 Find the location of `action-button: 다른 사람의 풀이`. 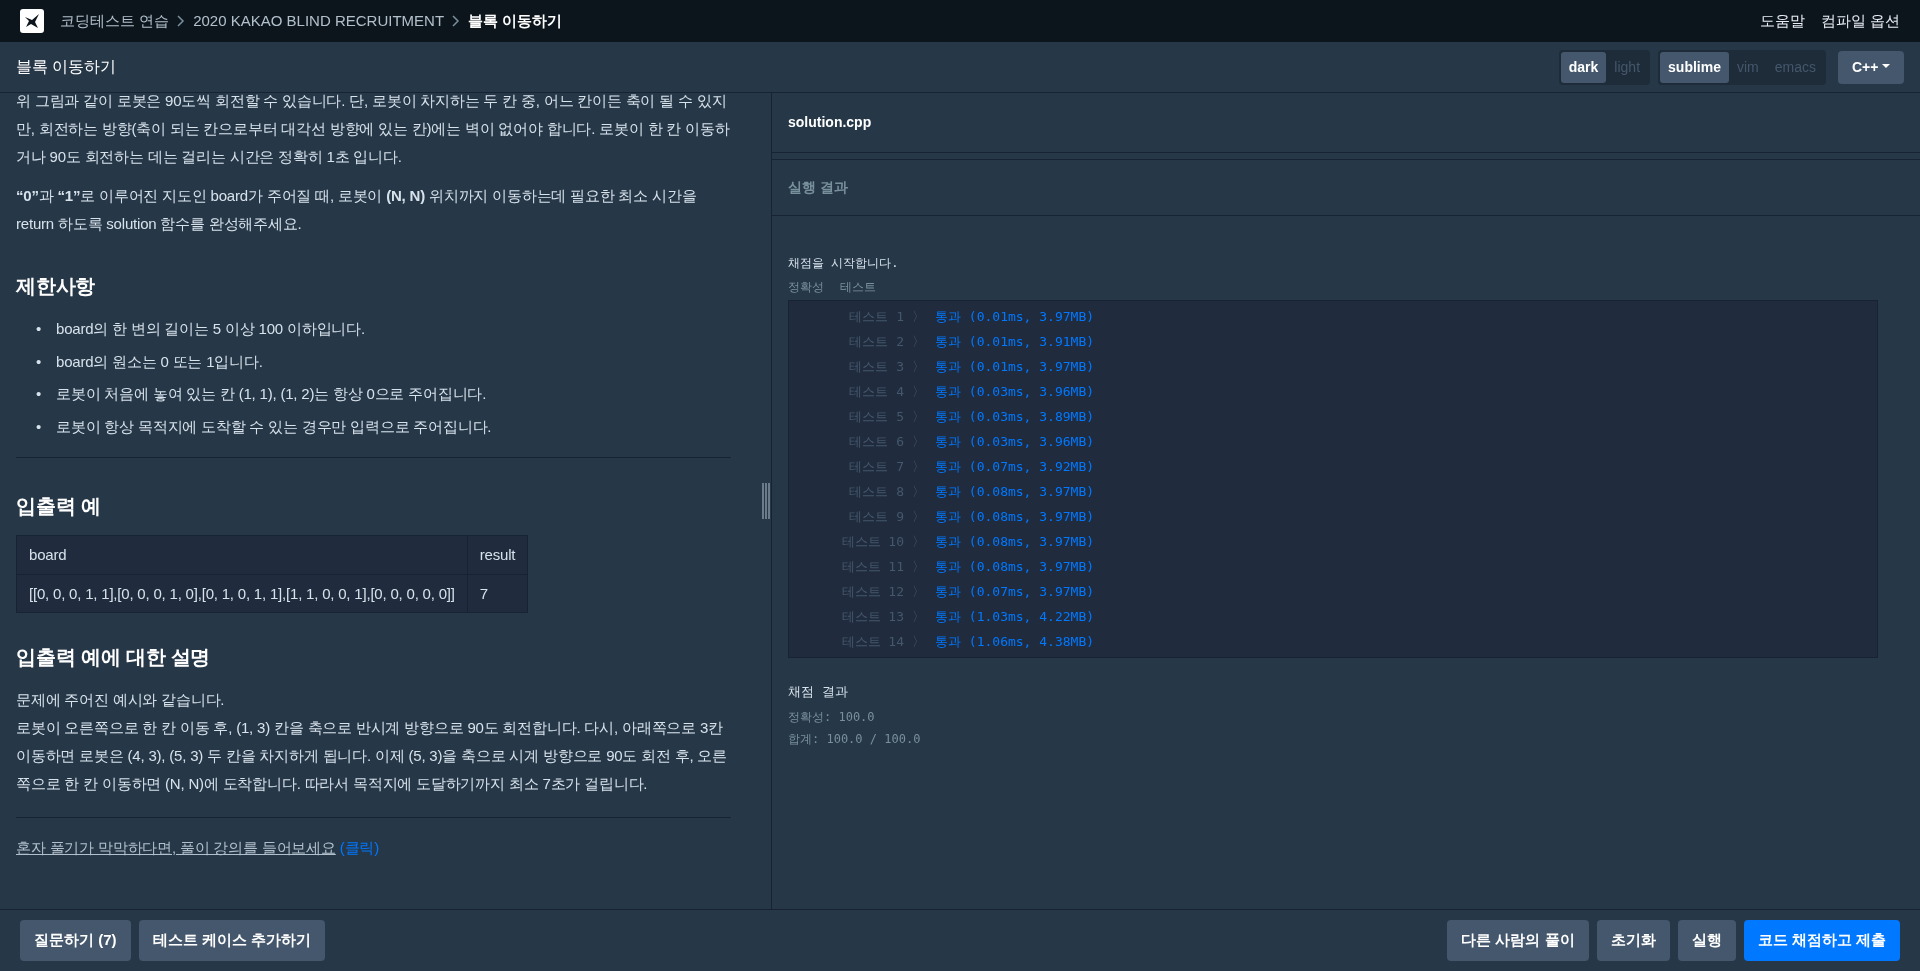

action-button: 다른 사람의 풀이 is located at coordinates (1518, 940).